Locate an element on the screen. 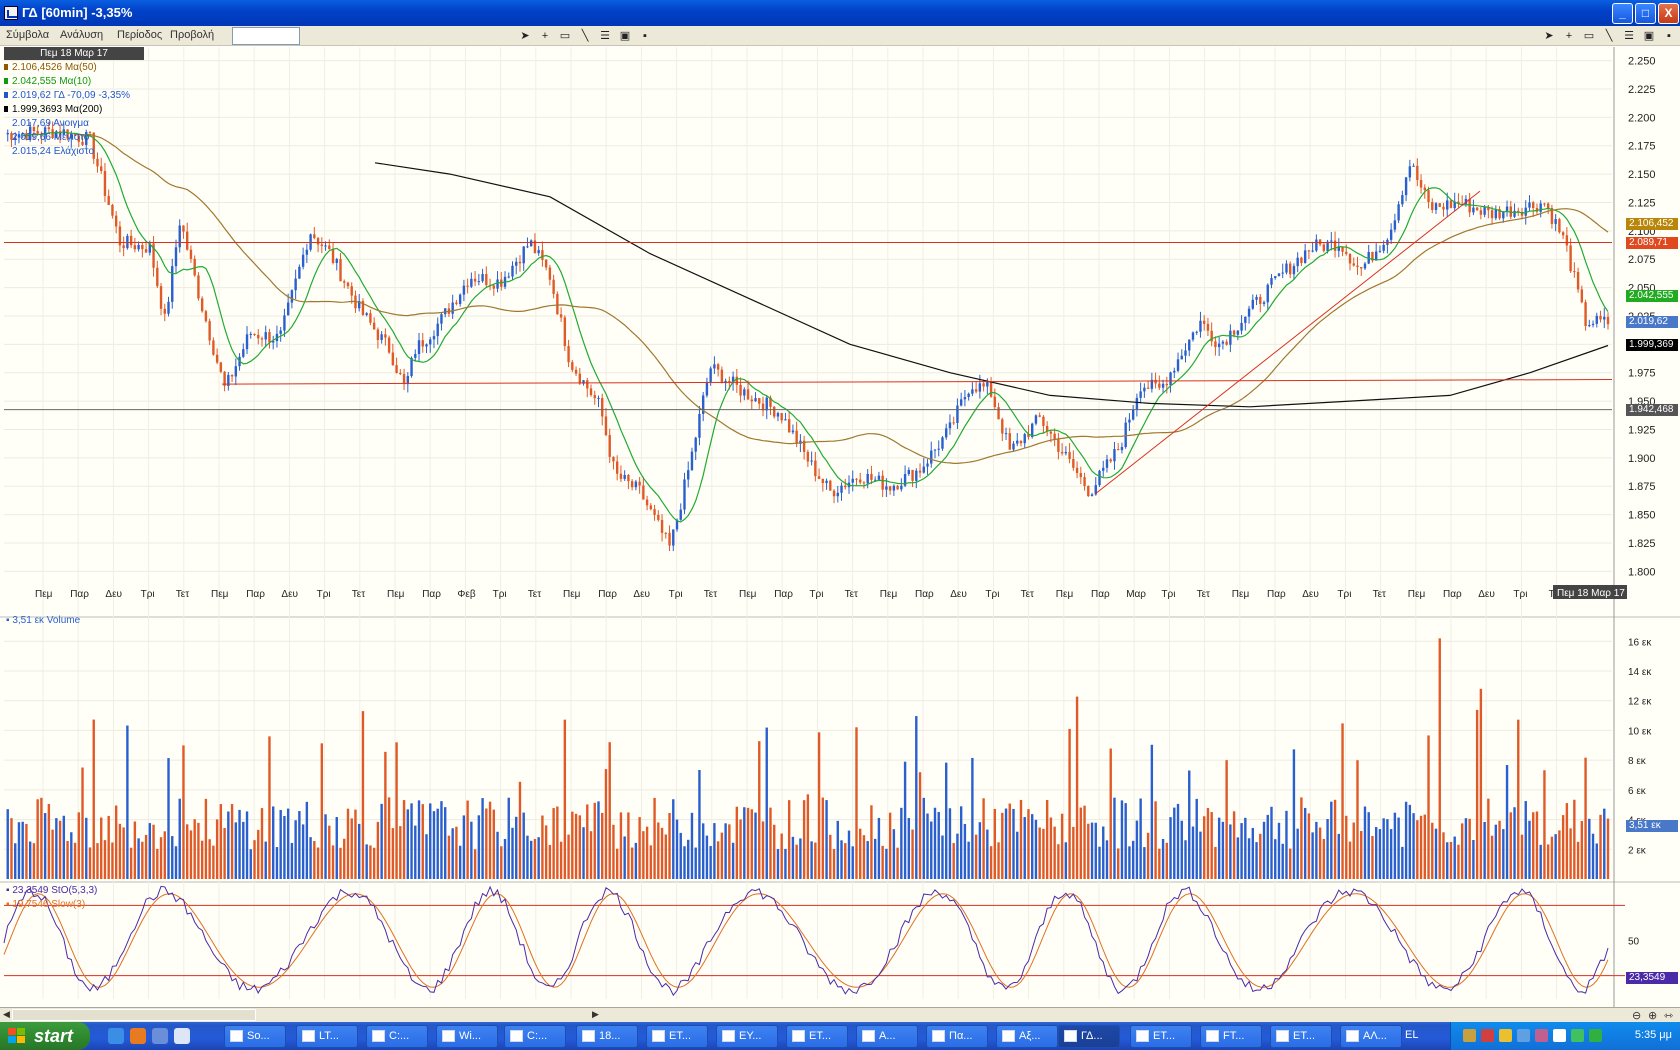 Image resolution: width=1680 pixels, height=1050 pixels. tray-battery-icon is located at coordinates (1595, 1035).